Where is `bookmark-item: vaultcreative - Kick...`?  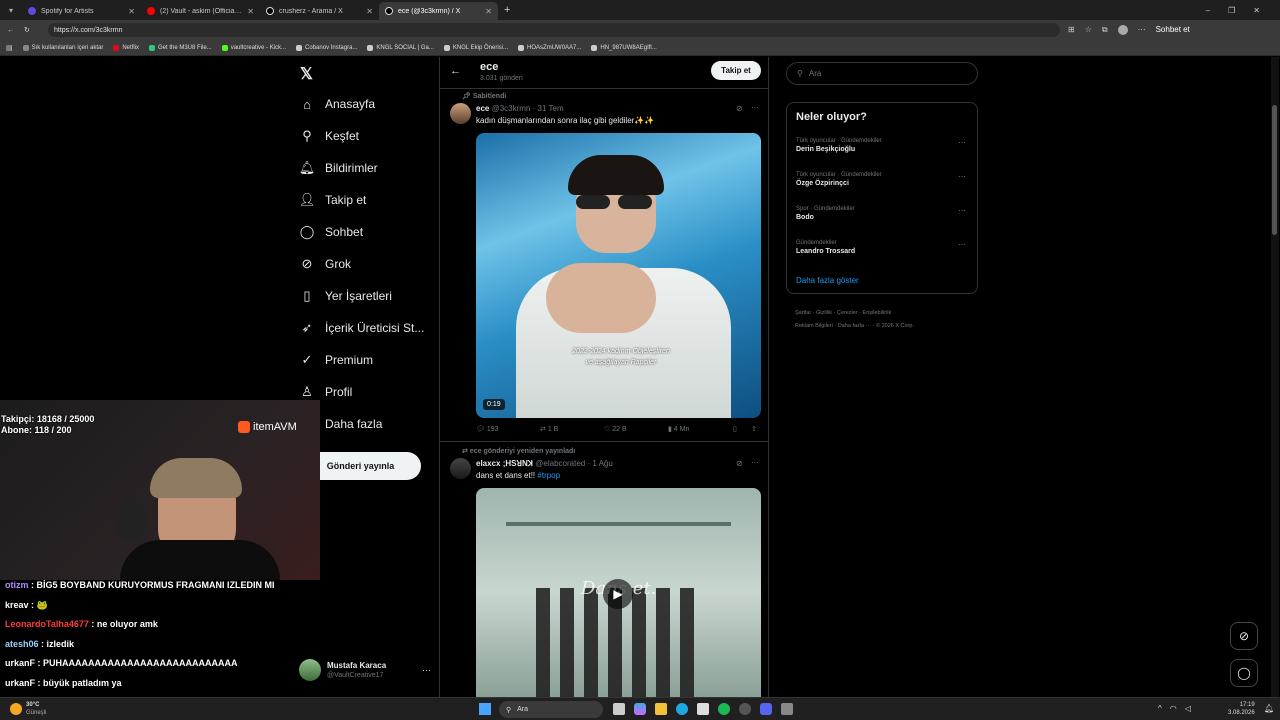 bookmark-item: vaultcreative - Kick... is located at coordinates (253, 47).